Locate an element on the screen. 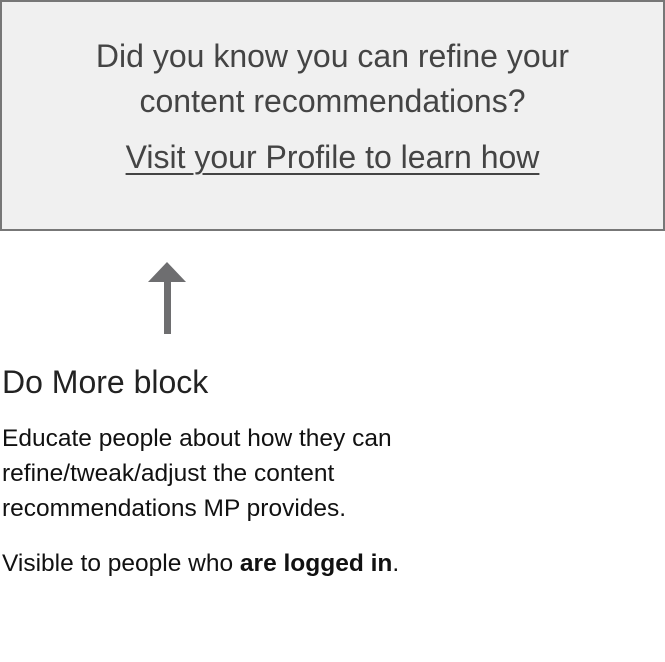  question-line-2: content recommendations? is located at coordinates (332, 101).